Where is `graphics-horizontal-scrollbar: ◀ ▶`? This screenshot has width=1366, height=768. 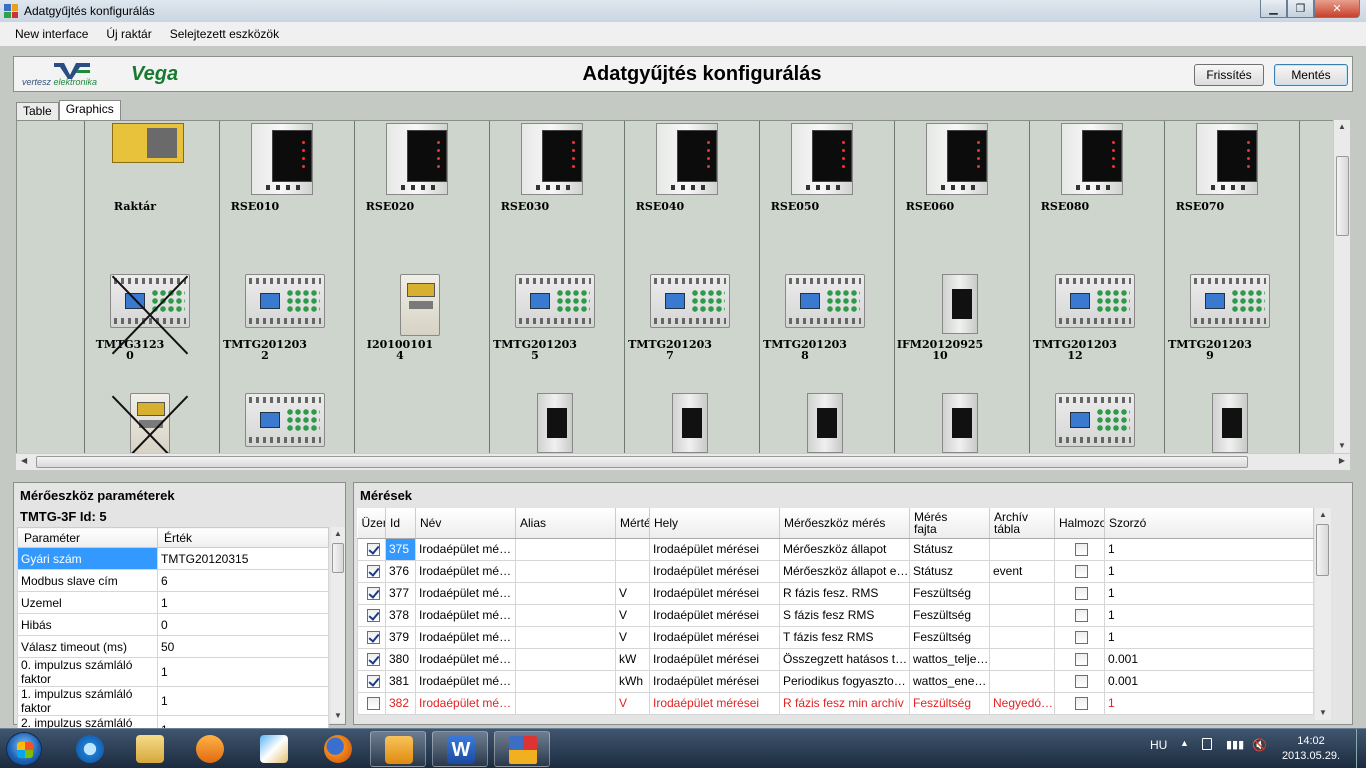
graphics-horizontal-scrollbar: ◀ ▶ is located at coordinates (683, 461).